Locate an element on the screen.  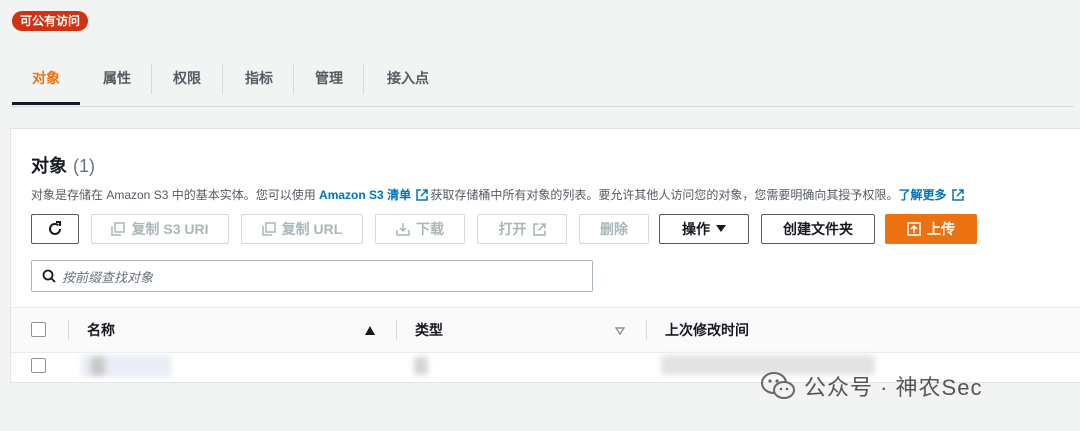
copy-s3-uri-button: 复制 S3 URI is located at coordinates (160, 229).